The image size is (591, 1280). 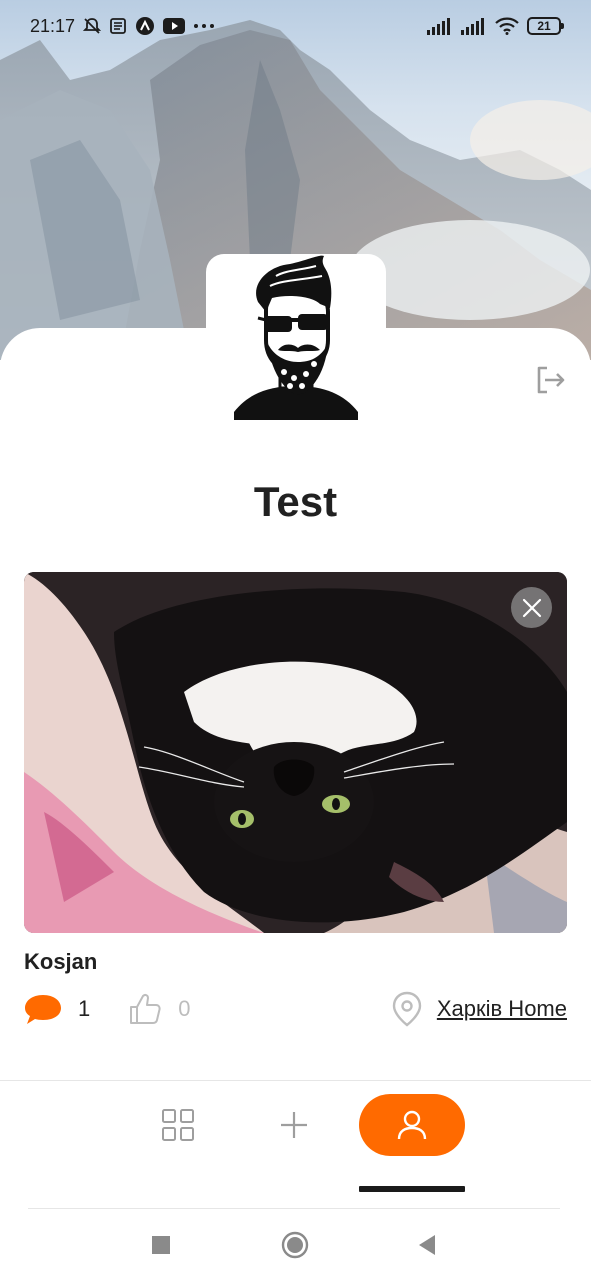 What do you see at coordinates (204, 26) in the screenshot?
I see `more-dots-icon` at bounding box center [204, 26].